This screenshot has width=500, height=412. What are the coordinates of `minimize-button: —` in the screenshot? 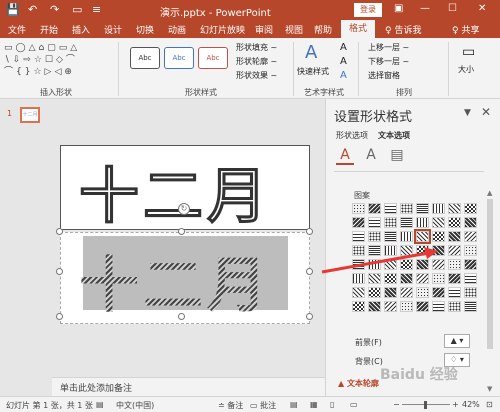 It's located at (425, 8).